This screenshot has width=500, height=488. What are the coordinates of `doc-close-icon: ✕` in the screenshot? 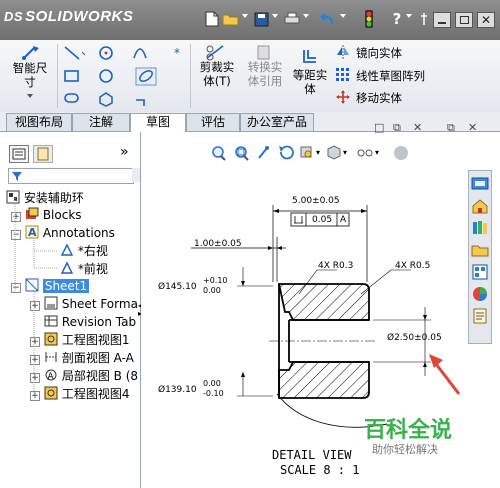 It's located at (417, 127).